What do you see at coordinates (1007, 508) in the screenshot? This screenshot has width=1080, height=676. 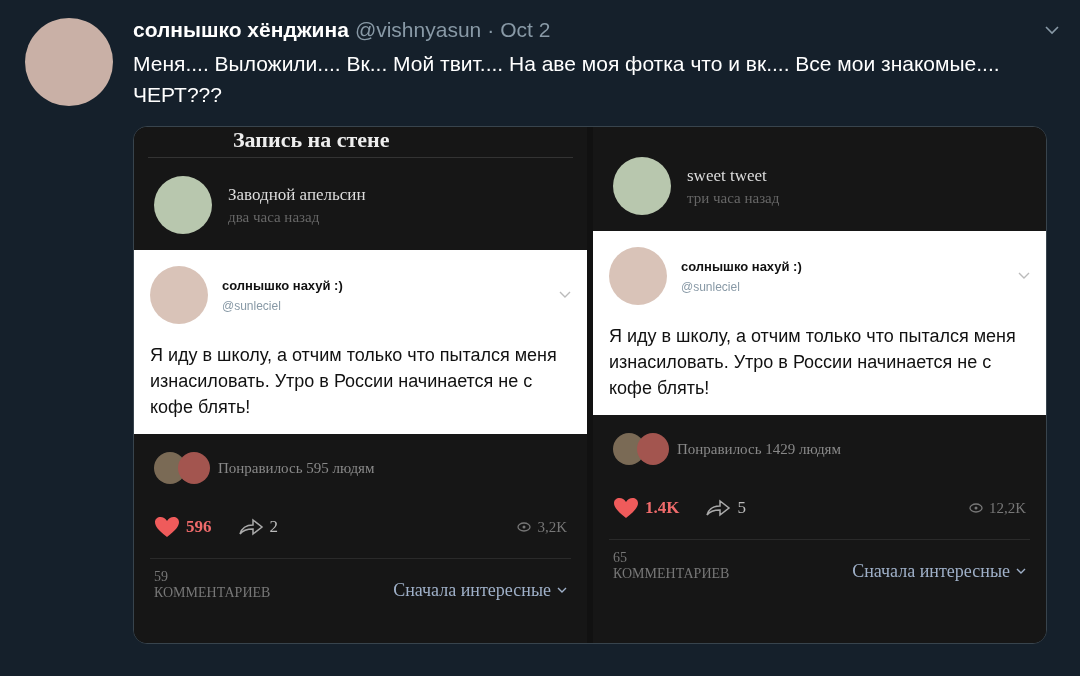 I see `view-count: 12,2K` at bounding box center [1007, 508].